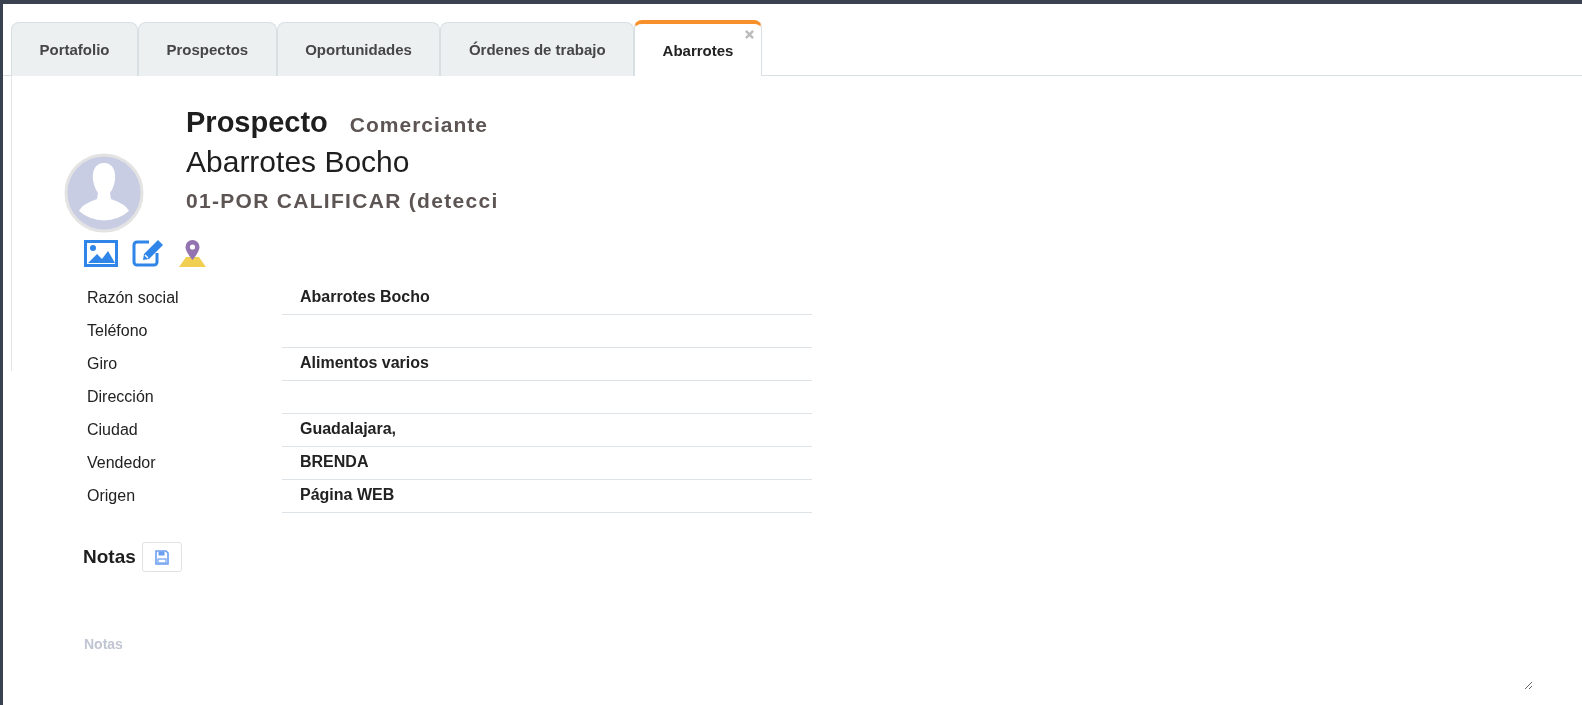 The image size is (1582, 705). I want to click on close-icon, so click(749, 34).